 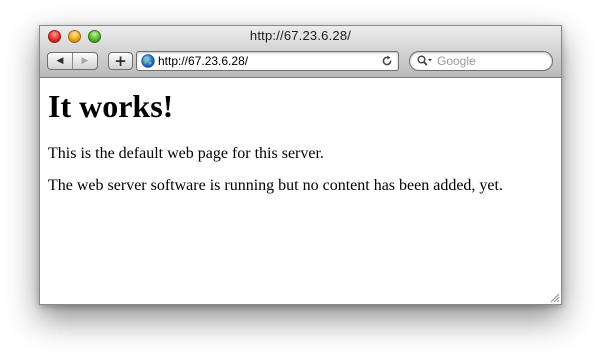 What do you see at coordinates (120, 61) in the screenshot?
I see `add-bookmark-button: +` at bounding box center [120, 61].